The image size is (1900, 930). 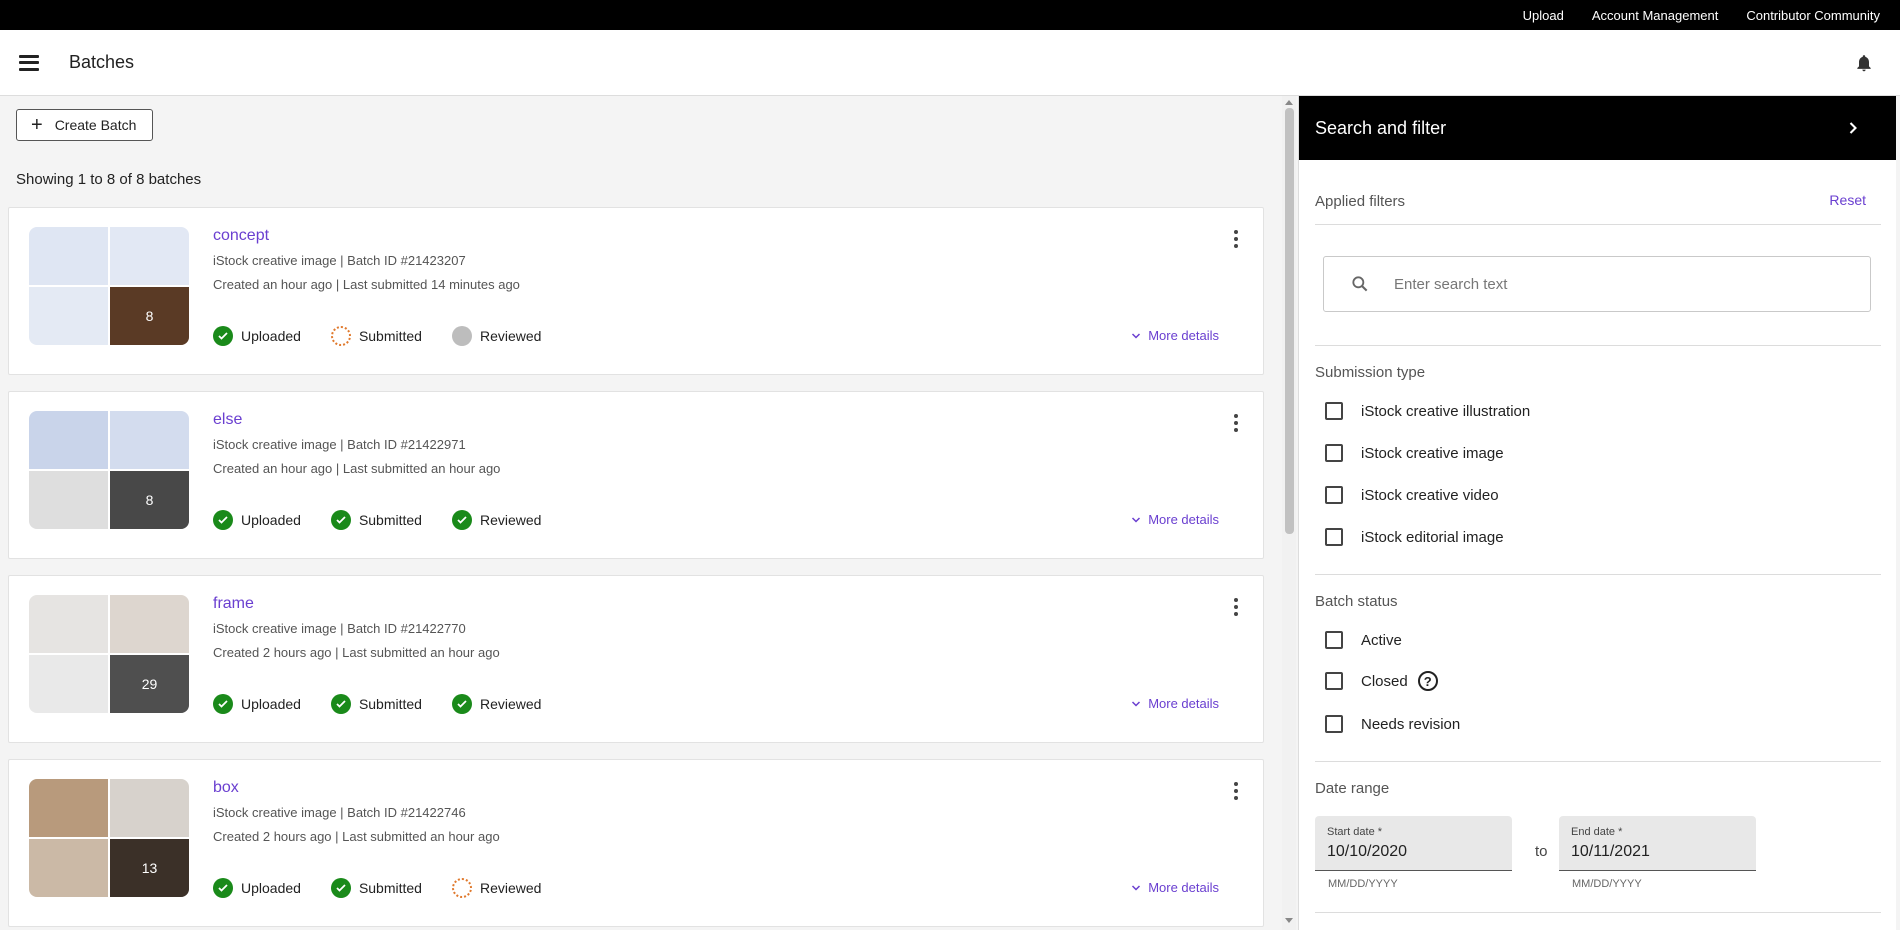 I want to click on checkbox-label: iStock creative image, so click(x=1432, y=453).